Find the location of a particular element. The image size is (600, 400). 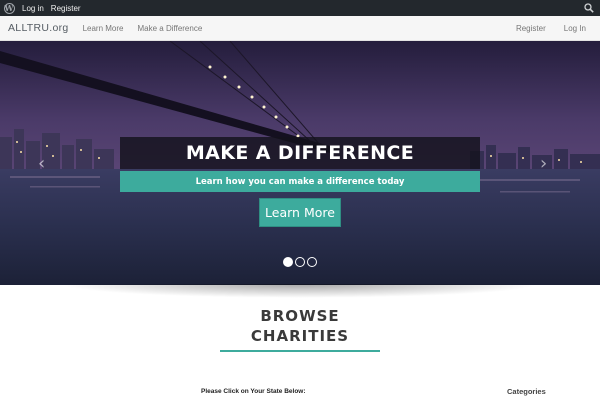

slider-dots is located at coordinates (300, 262).